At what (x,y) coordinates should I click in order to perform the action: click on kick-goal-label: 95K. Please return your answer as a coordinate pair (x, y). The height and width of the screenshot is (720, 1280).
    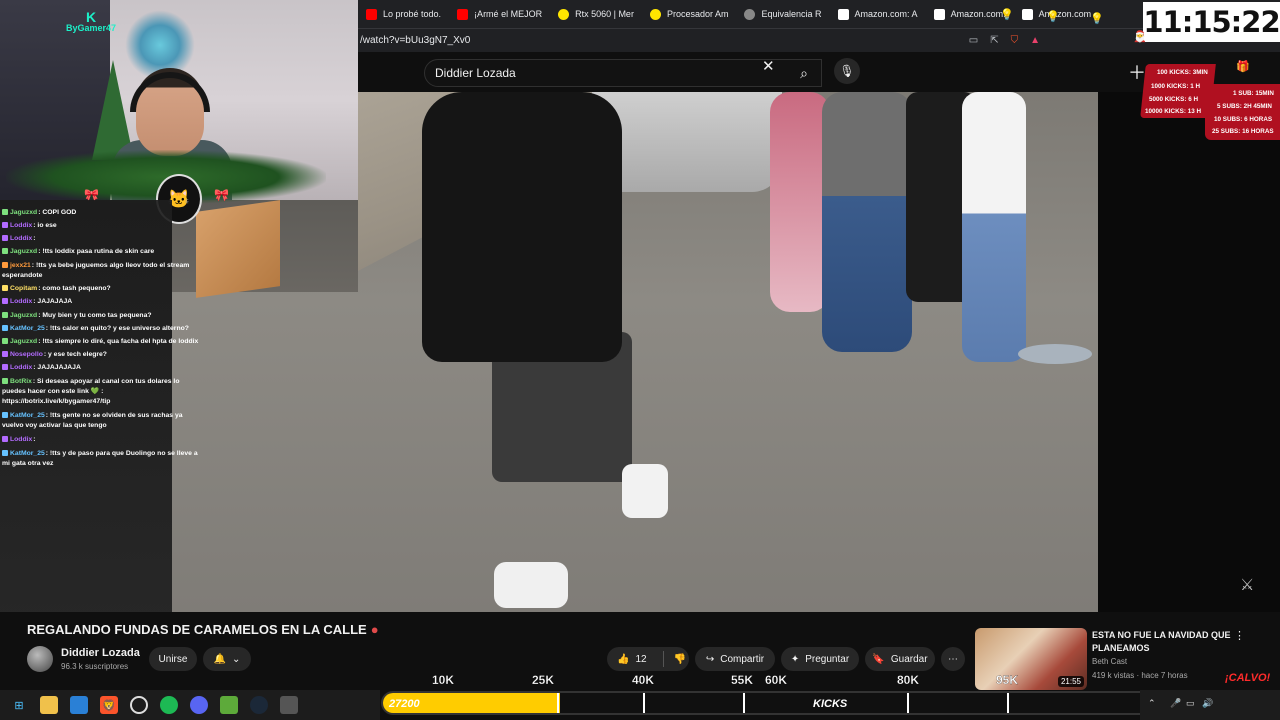
    Looking at the image, I should click on (1007, 680).